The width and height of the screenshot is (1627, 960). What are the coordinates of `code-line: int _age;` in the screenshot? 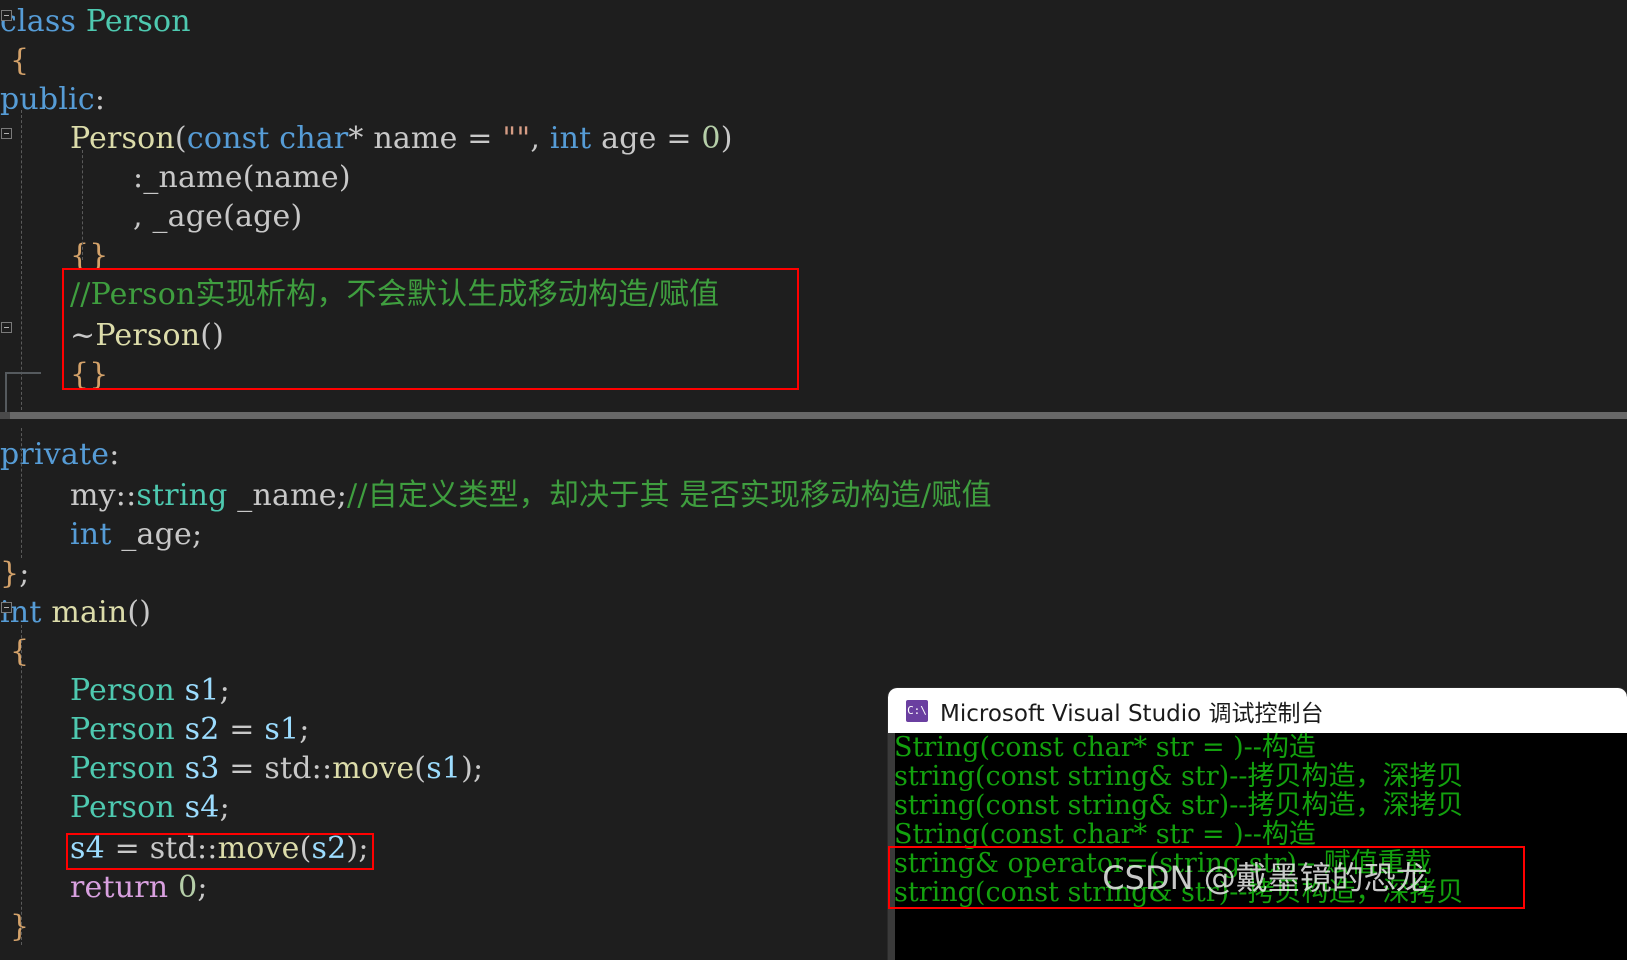 It's located at (136, 534).